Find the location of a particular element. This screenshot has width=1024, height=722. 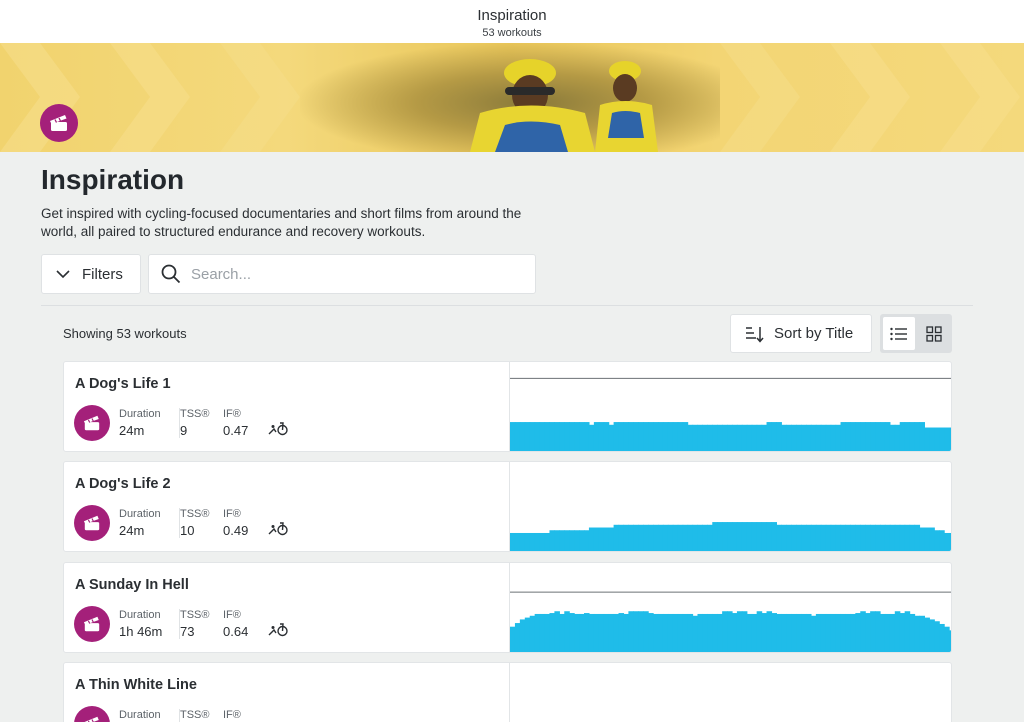

metric-if: IF® 0.47 is located at coordinates (235, 423).